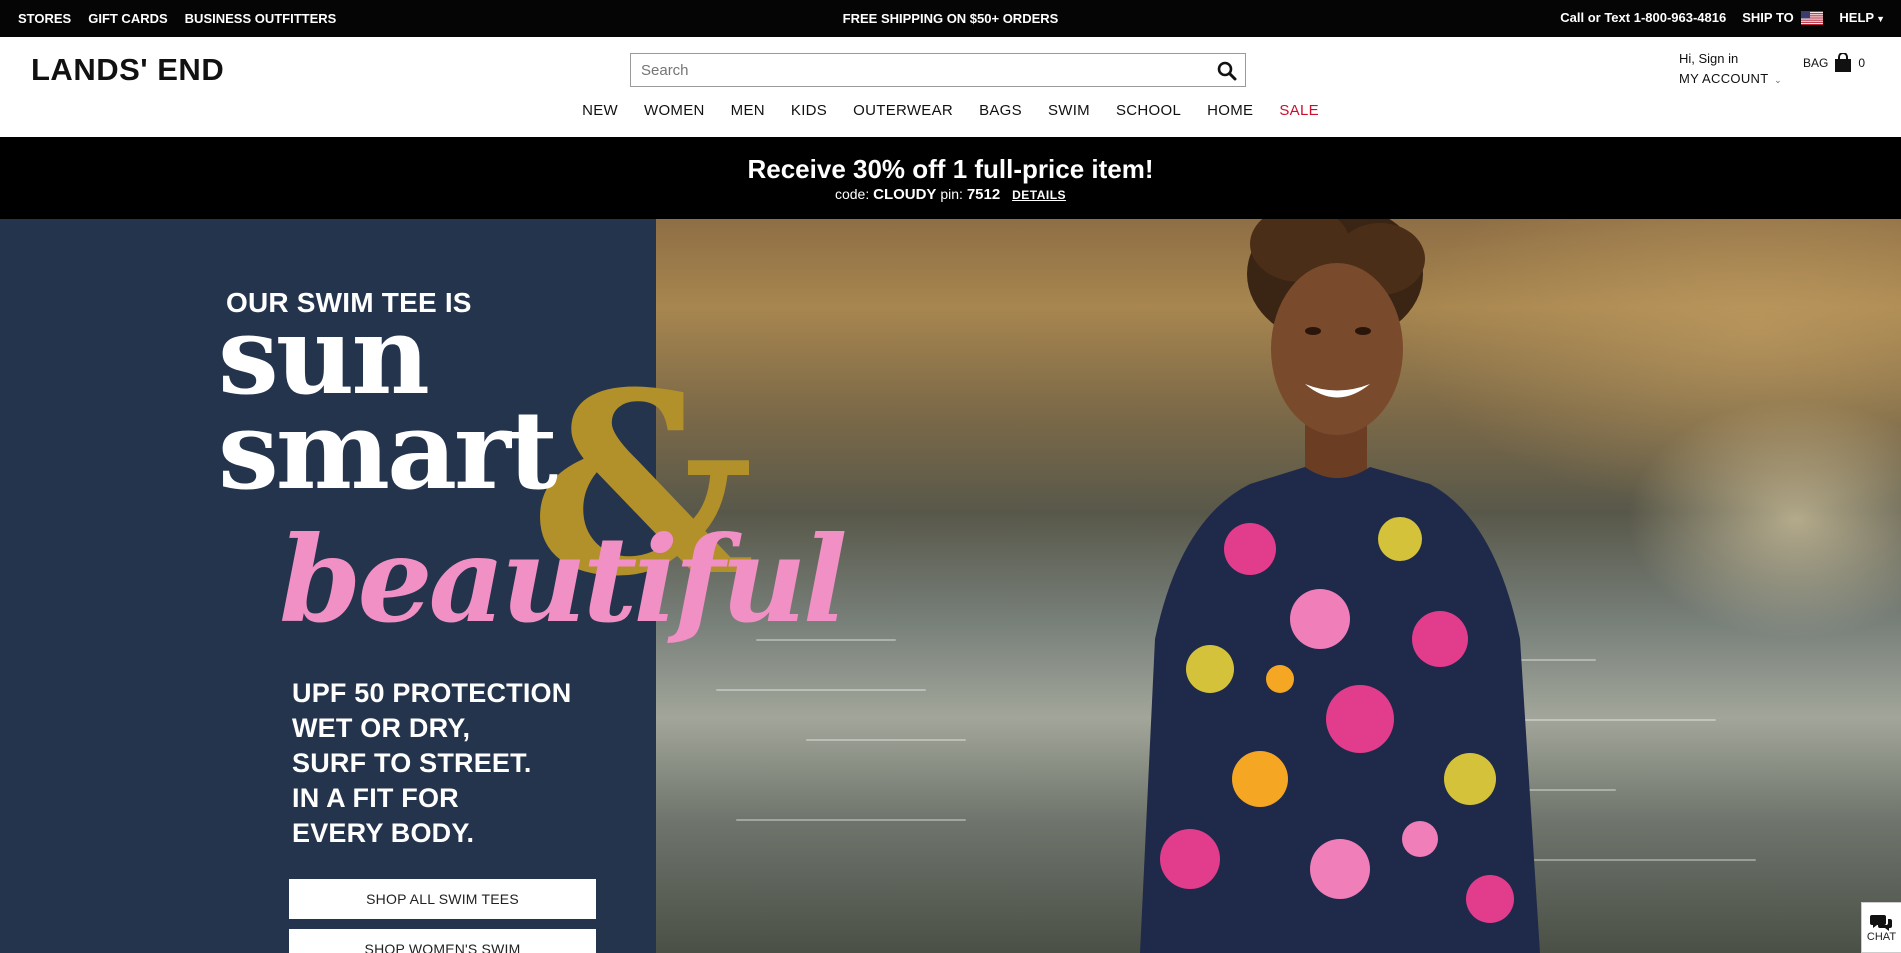 This screenshot has height=953, width=1901. I want to click on us-flag-icon, so click(1812, 18).